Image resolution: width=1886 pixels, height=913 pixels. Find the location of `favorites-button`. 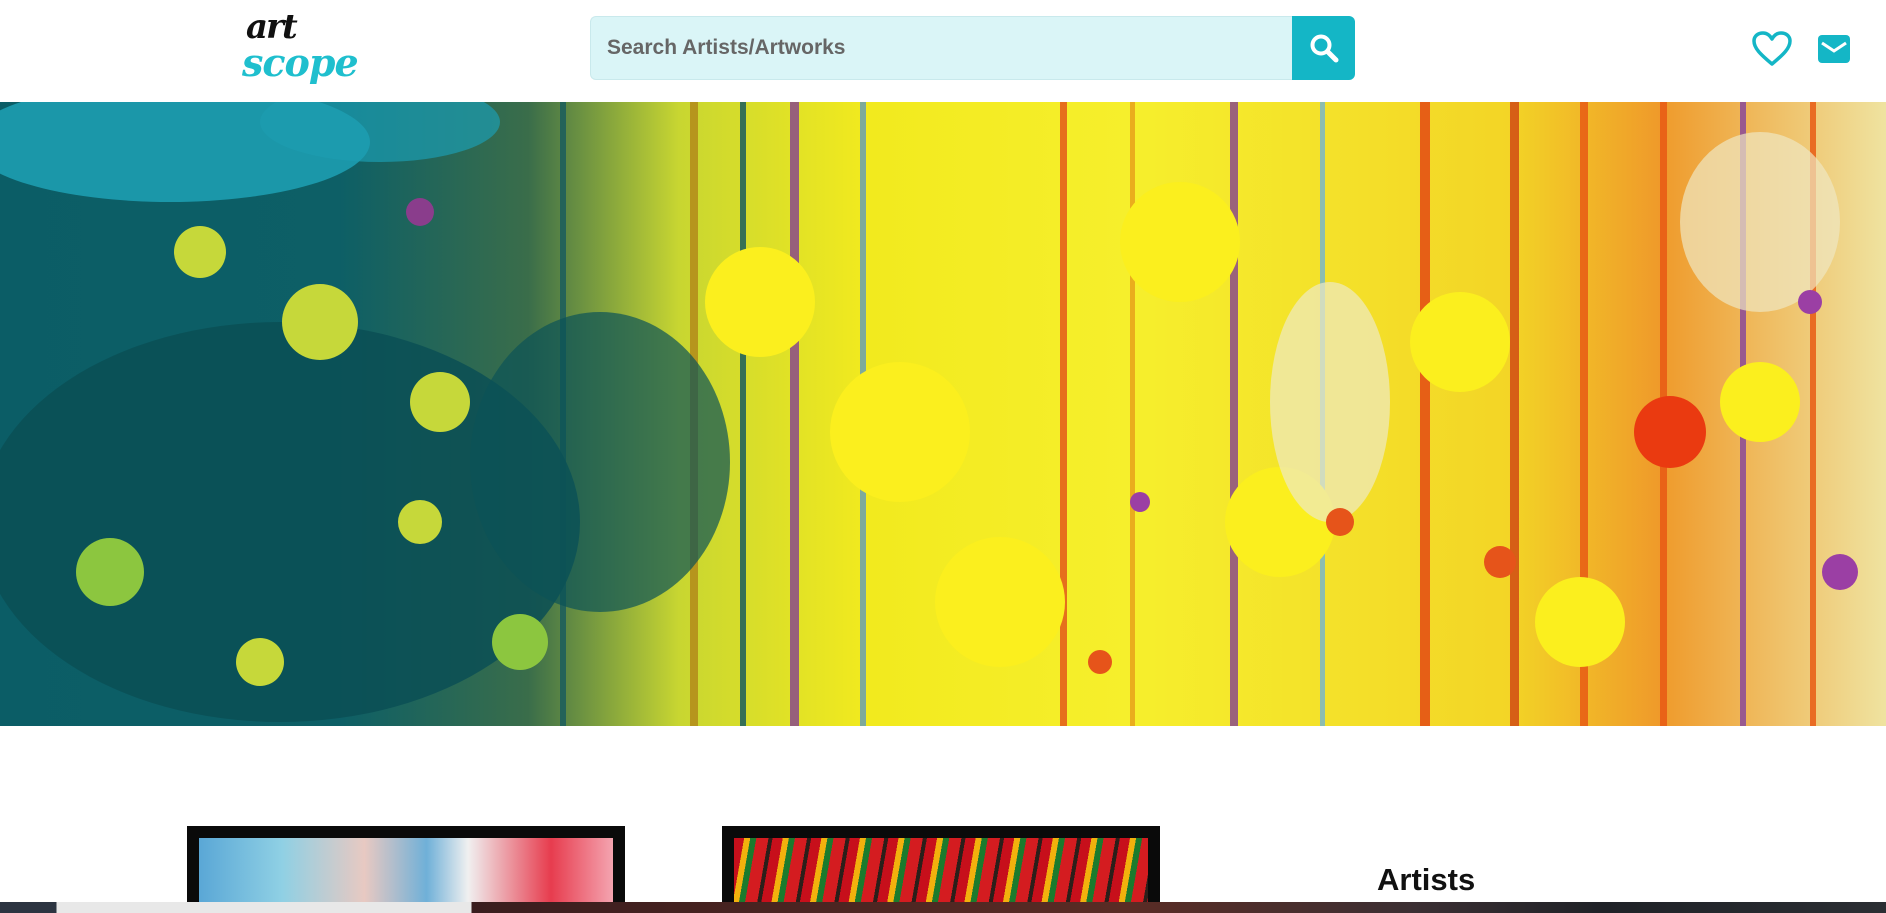

favorites-button is located at coordinates (1772, 49).